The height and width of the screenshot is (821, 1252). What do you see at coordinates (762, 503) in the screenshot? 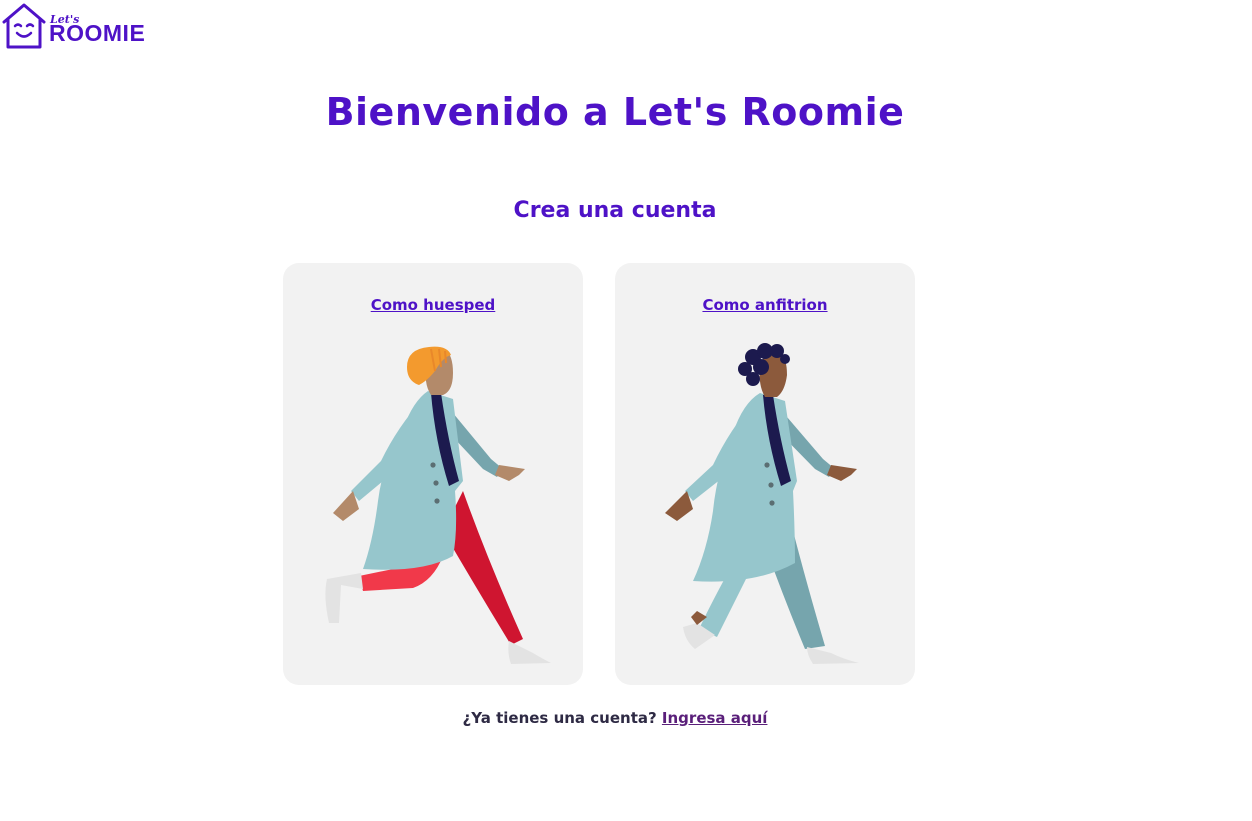
I see `walking-host-illustration` at bounding box center [762, 503].